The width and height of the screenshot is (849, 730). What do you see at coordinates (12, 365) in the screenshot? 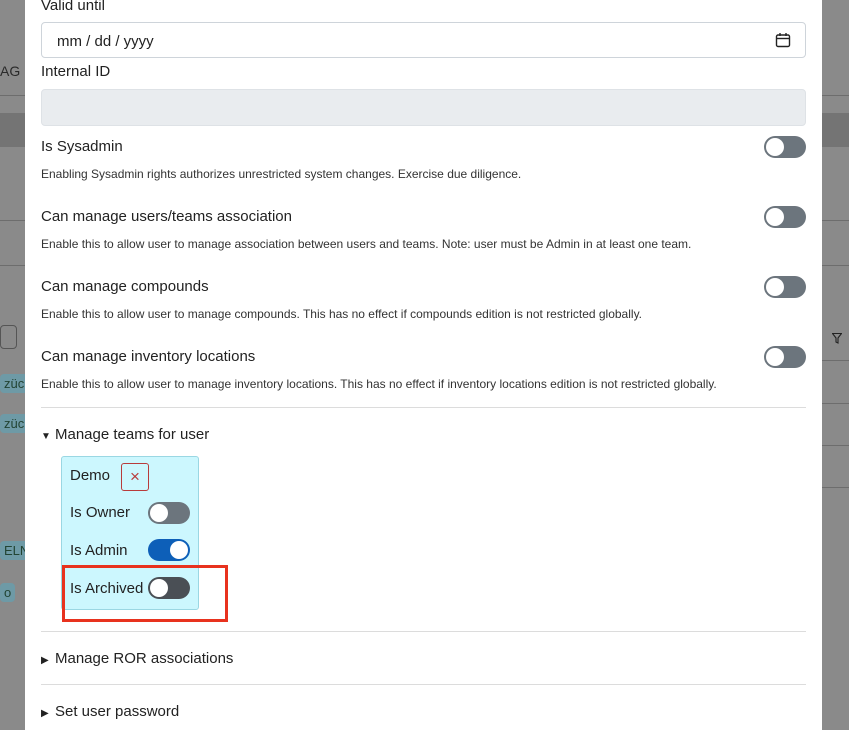
I see `background-page` at bounding box center [12, 365].